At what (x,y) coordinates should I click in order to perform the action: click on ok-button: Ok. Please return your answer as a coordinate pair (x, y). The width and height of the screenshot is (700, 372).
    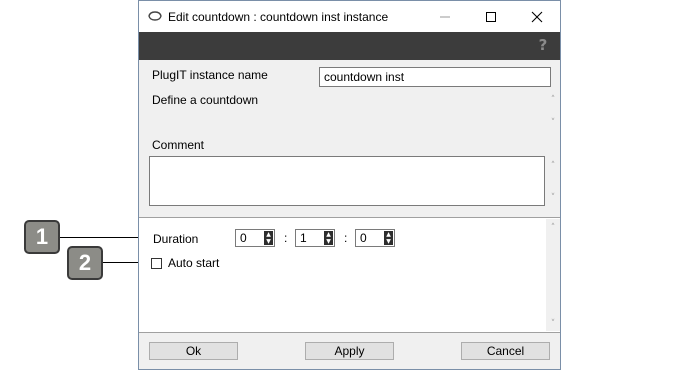
    Looking at the image, I should click on (193, 351).